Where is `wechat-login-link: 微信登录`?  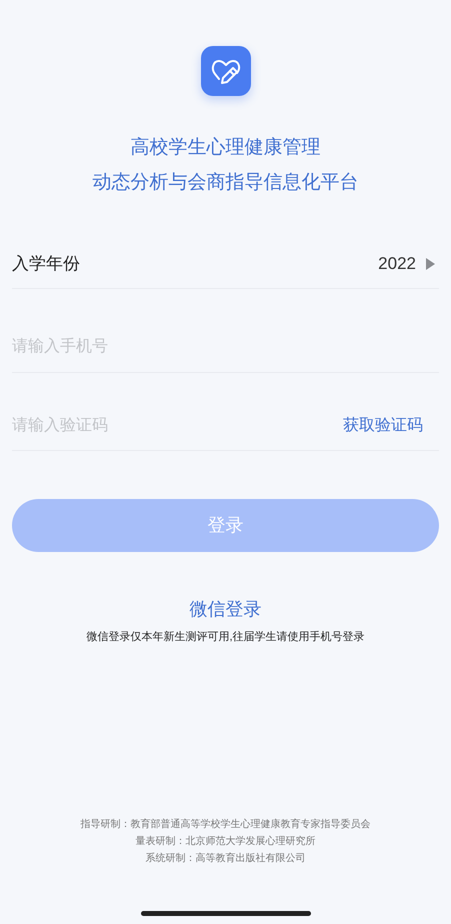 wechat-login-link: 微信登录 is located at coordinates (226, 609).